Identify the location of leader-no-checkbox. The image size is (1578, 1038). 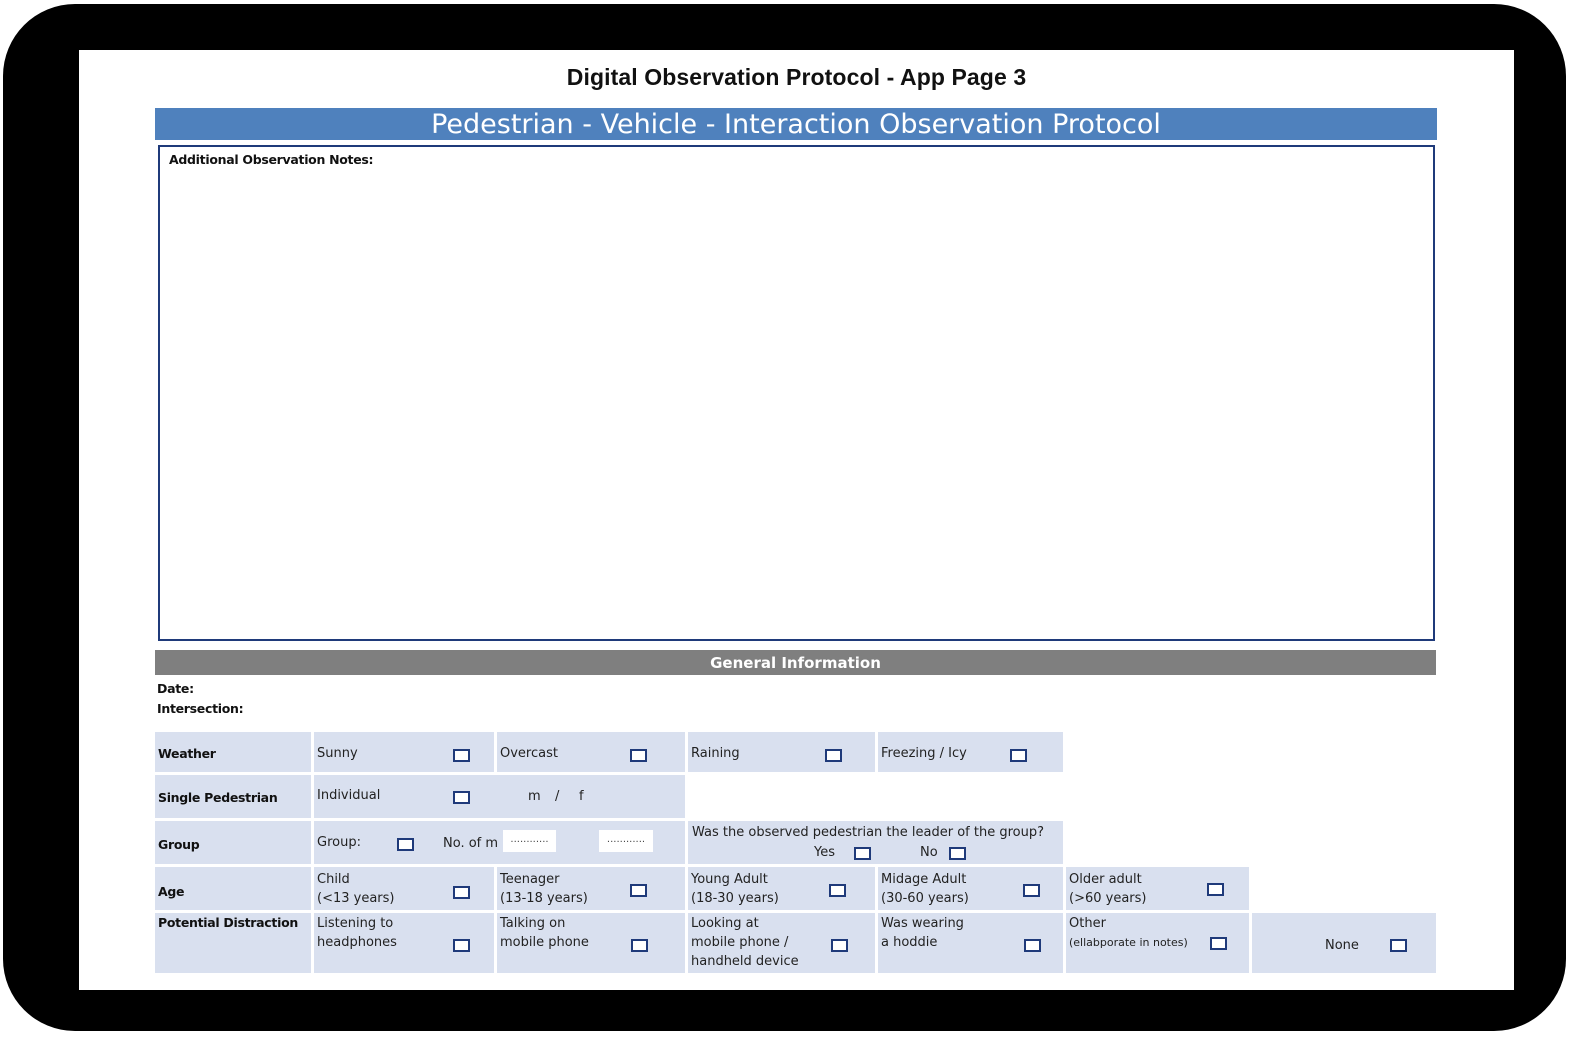
(957, 853).